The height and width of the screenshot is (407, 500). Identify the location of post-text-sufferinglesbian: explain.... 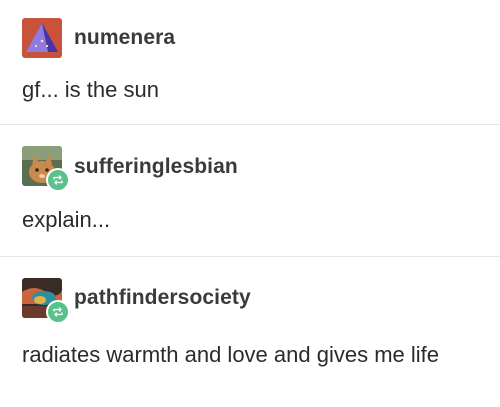
(66, 219).